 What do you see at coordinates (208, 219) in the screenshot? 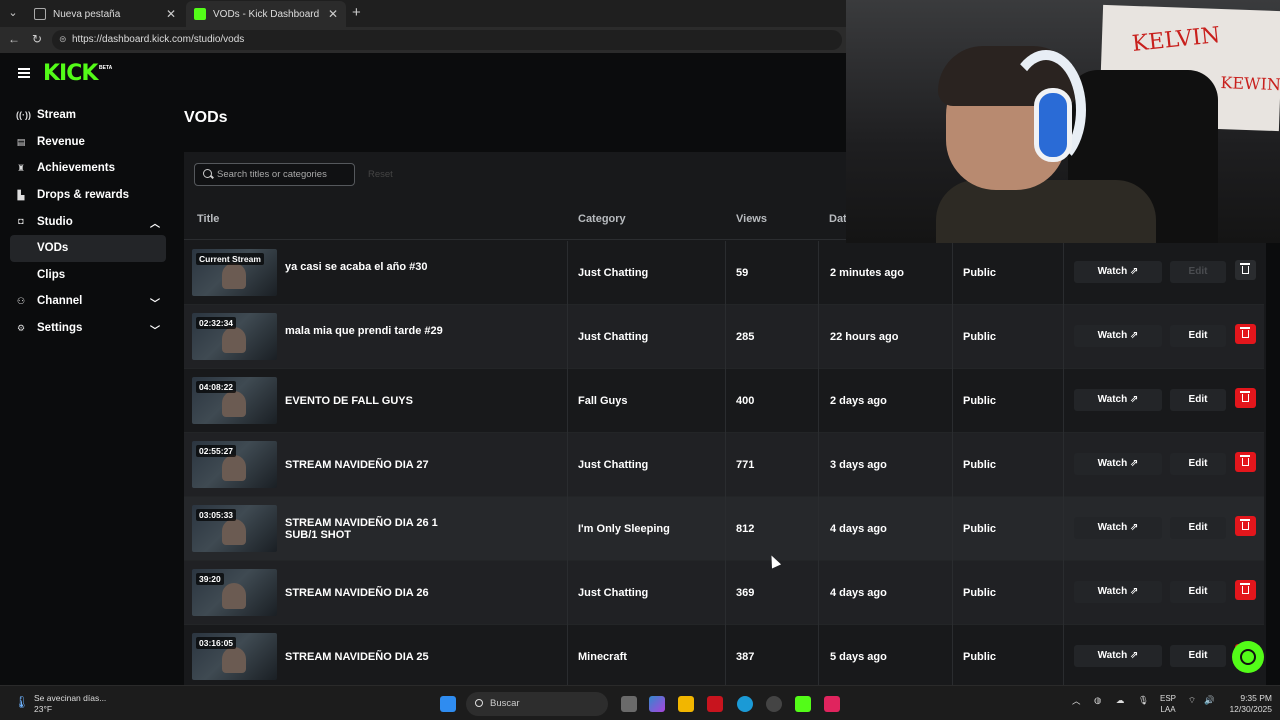
I see `column-header-title: Title` at bounding box center [208, 219].